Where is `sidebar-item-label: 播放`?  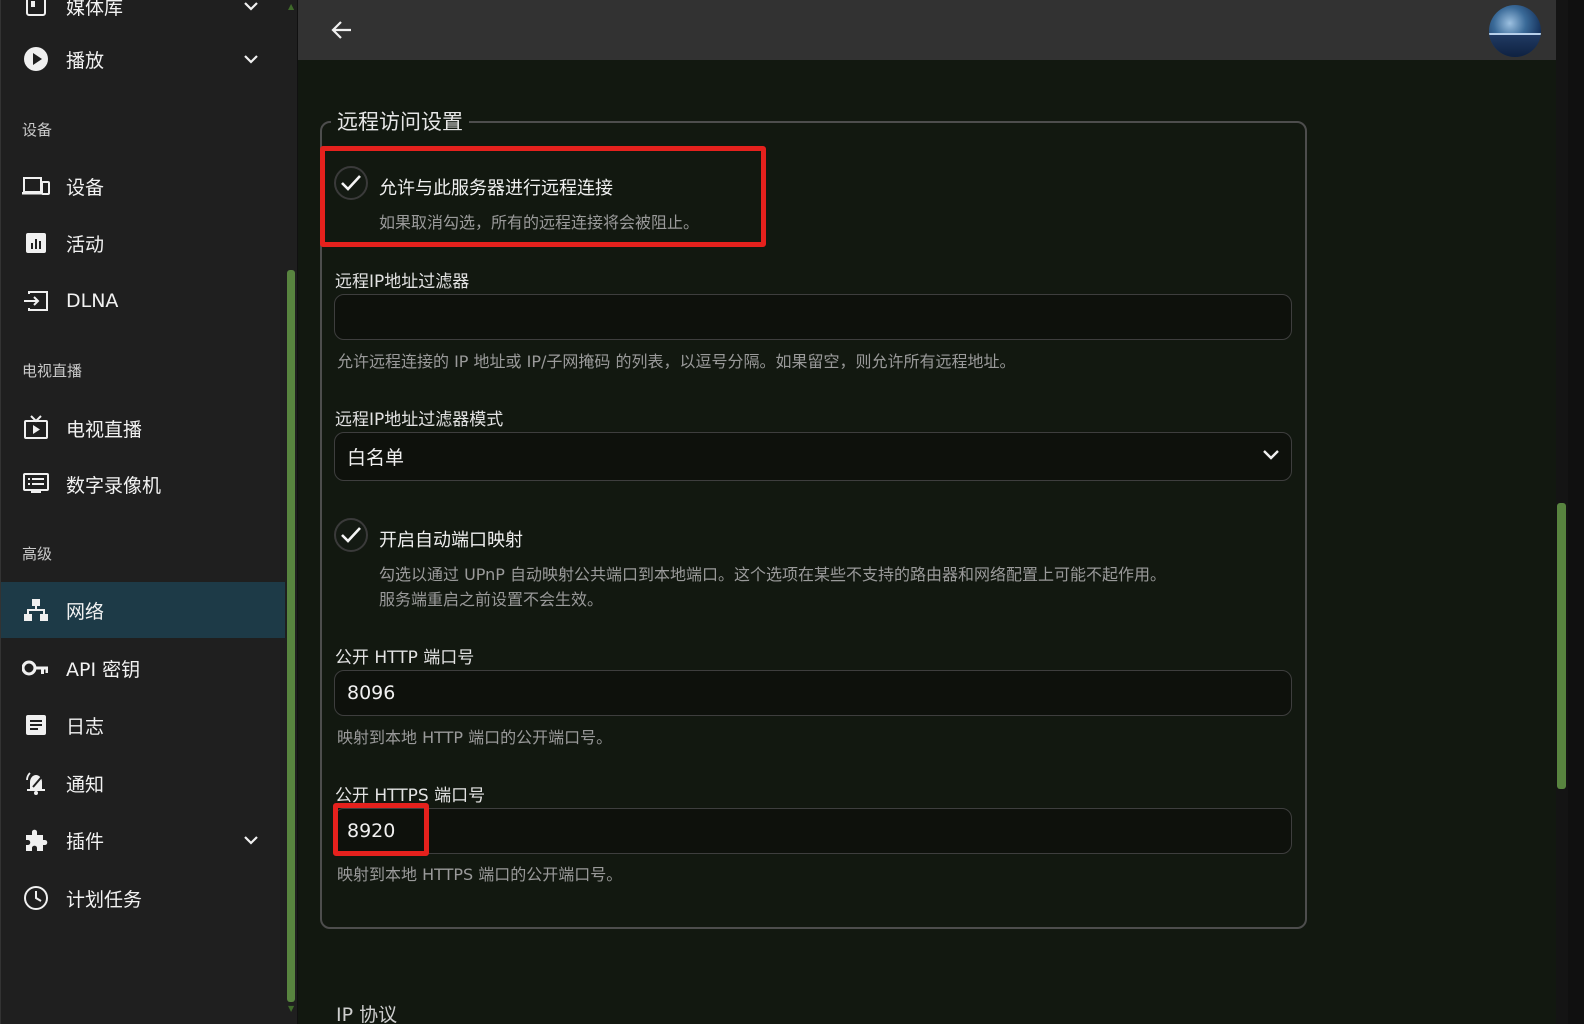 sidebar-item-label: 播放 is located at coordinates (85, 60).